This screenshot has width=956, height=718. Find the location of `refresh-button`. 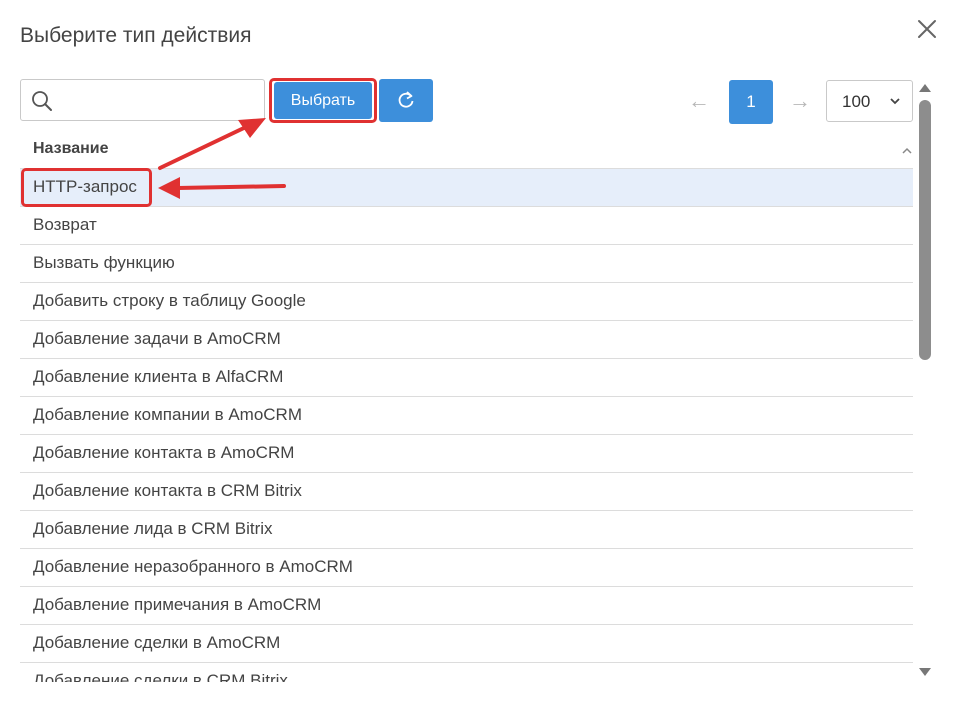

refresh-button is located at coordinates (406, 100).